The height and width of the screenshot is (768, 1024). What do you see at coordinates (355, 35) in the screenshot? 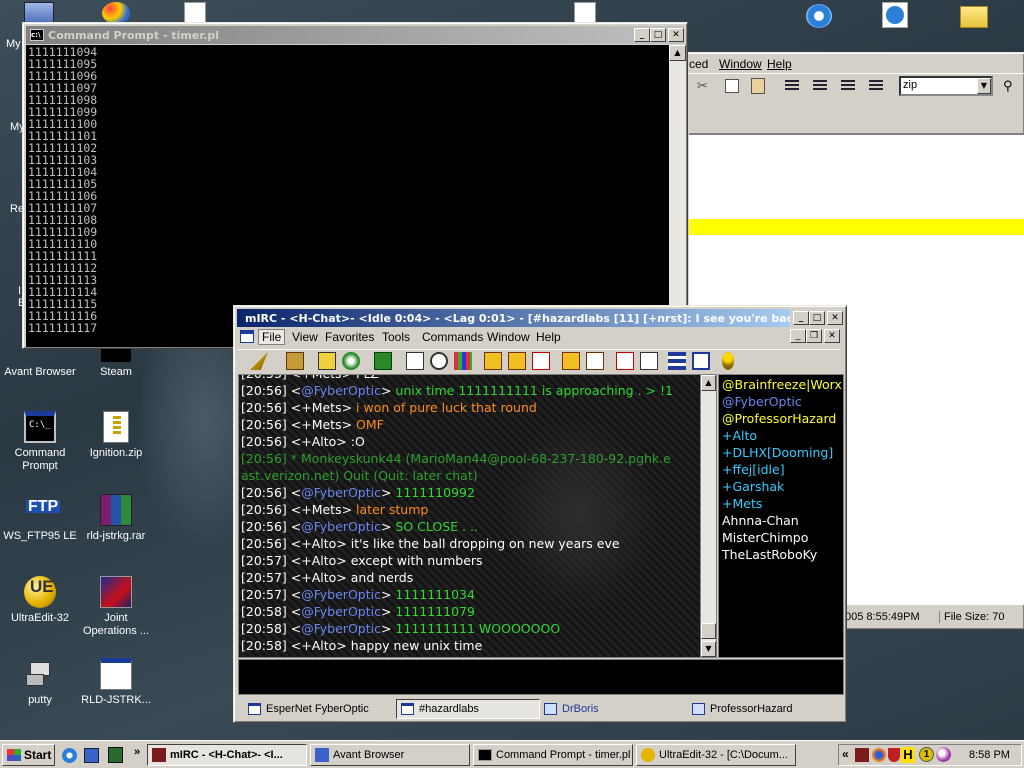
I see `cmd-titlebar: c:\ Command Prompt - timer.pl` at bounding box center [355, 35].